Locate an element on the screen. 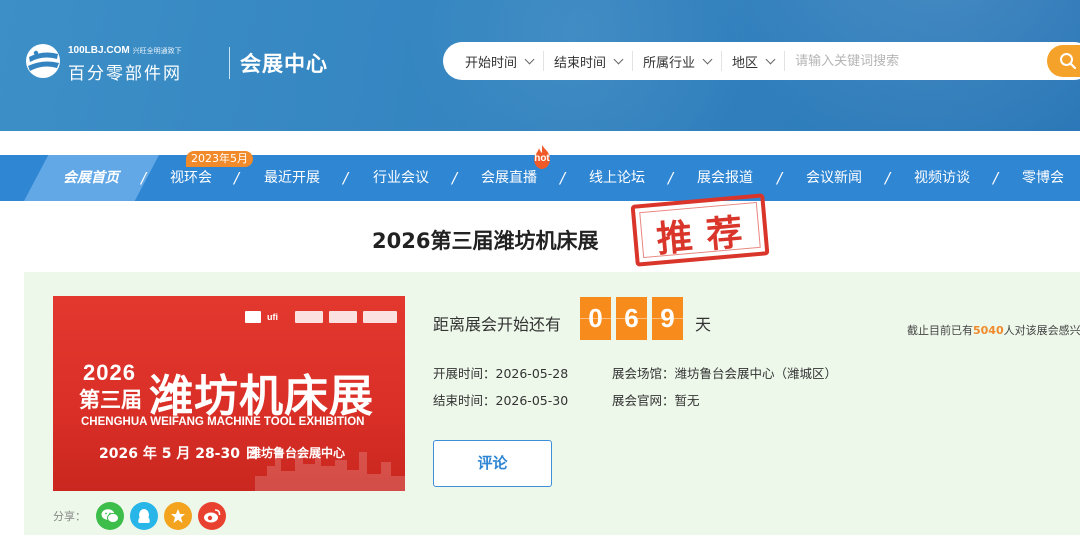 The height and width of the screenshot is (535, 1080). share-bar: 分享： is located at coordinates (142, 516).